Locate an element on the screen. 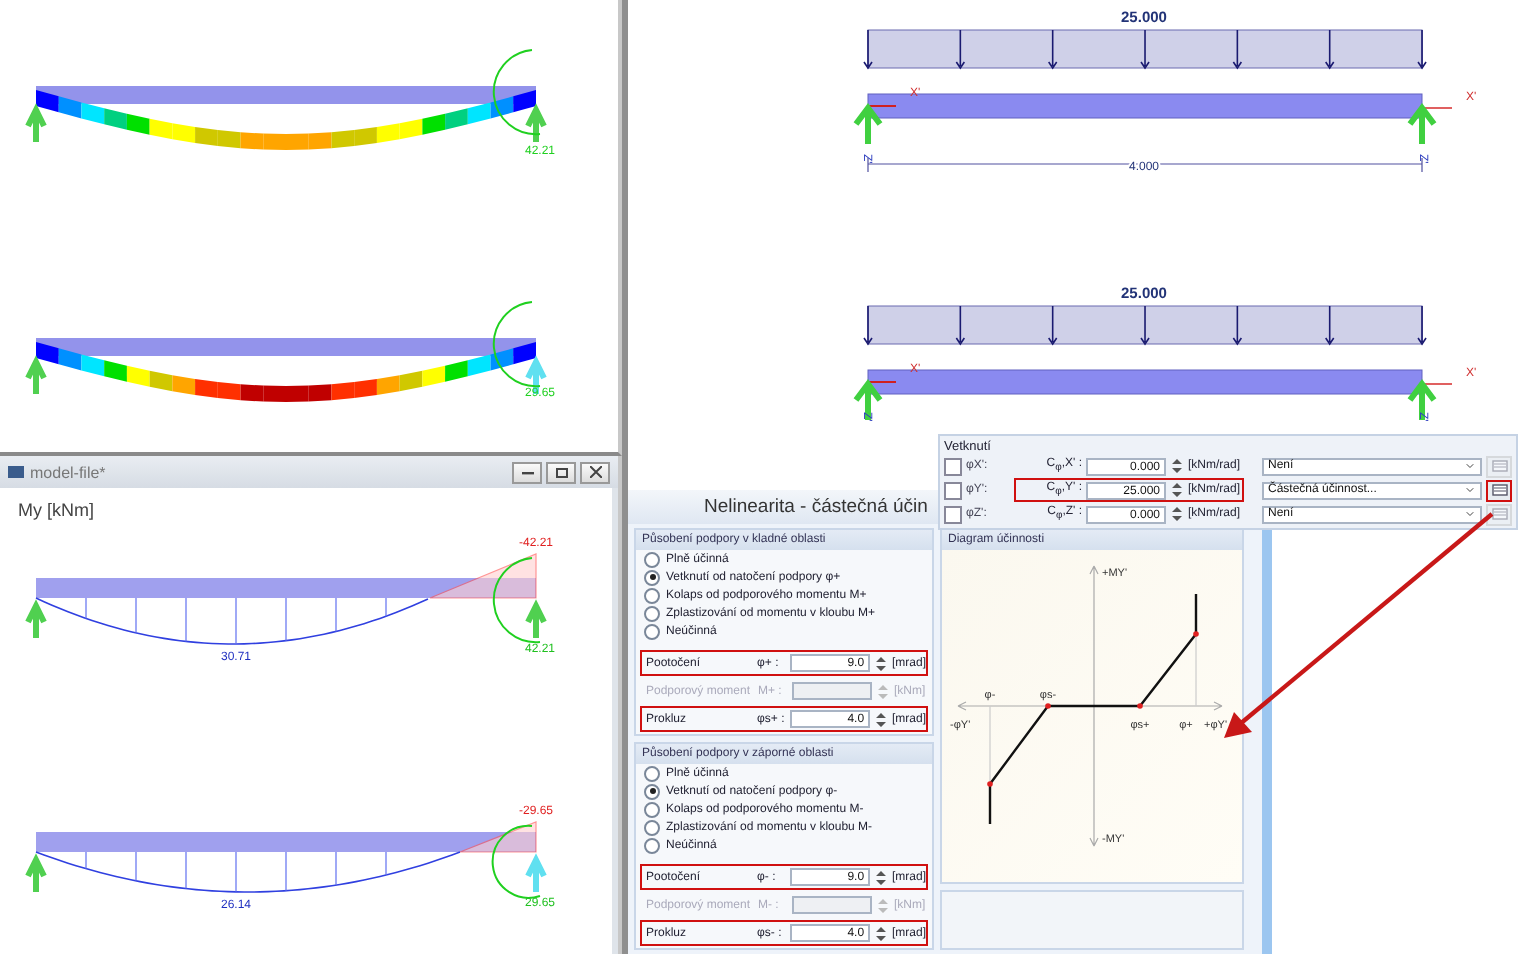 The width and height of the screenshot is (1520, 954). edit-button is located at coordinates (1499, 490).